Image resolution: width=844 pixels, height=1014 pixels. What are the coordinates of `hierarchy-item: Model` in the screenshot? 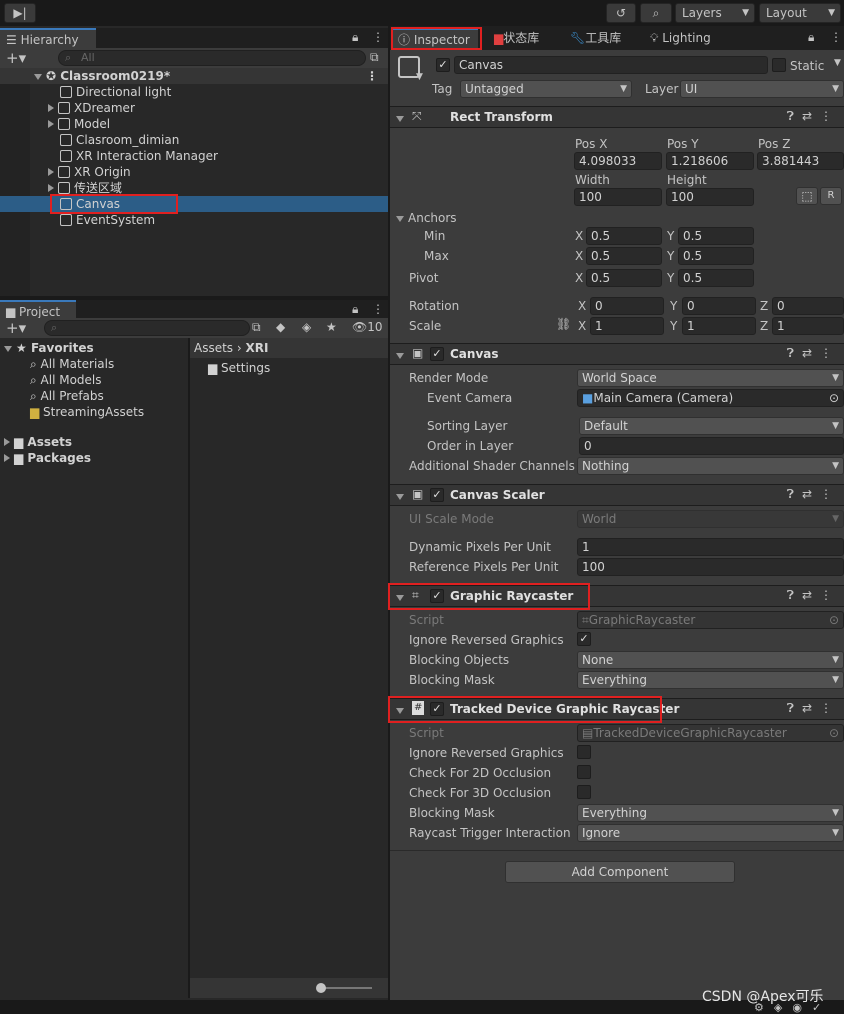 It's located at (79, 124).